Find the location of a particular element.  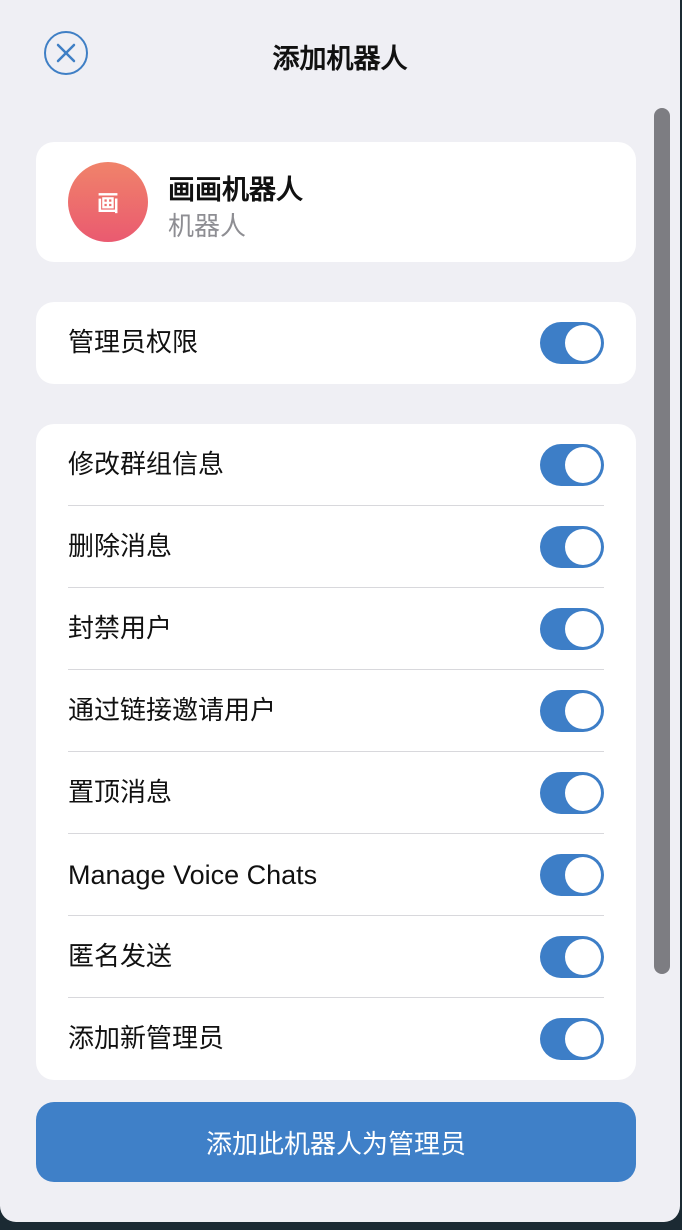

invite-via-link-toggle is located at coordinates (572, 711).